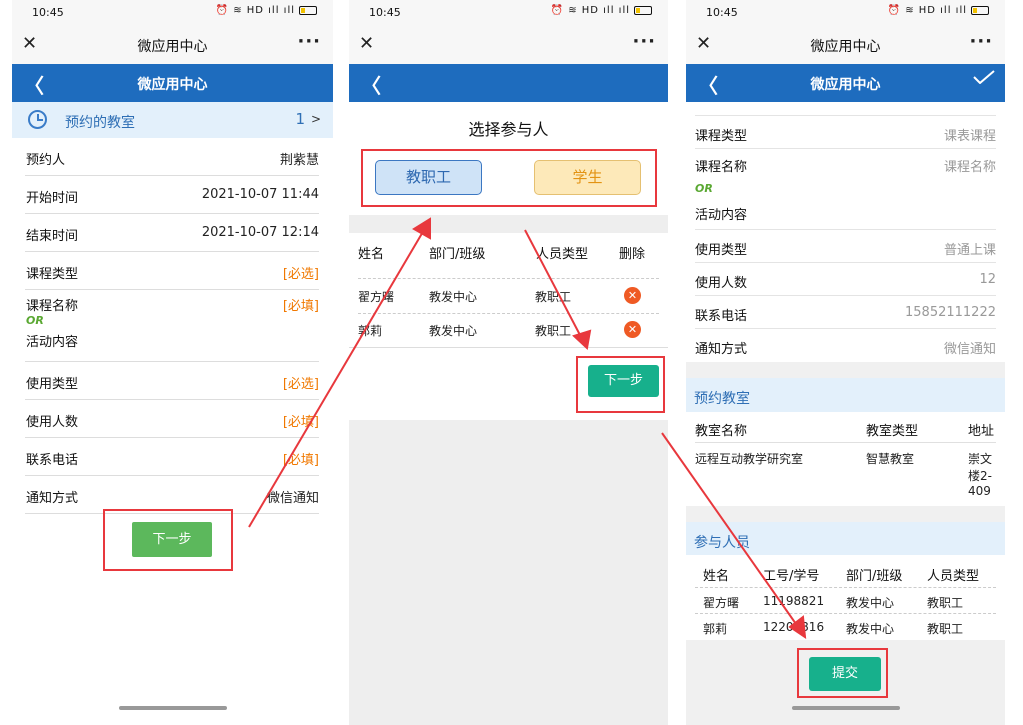 The height and width of the screenshot is (725, 1023). Describe the element at coordinates (172, 381) in the screenshot. I see `form-row-usage-type: 使用类型 [必选]` at that location.